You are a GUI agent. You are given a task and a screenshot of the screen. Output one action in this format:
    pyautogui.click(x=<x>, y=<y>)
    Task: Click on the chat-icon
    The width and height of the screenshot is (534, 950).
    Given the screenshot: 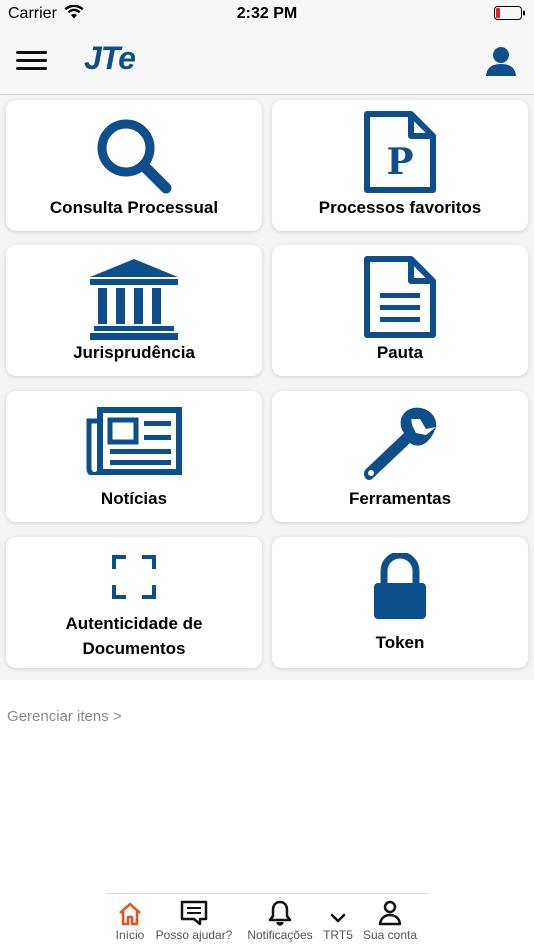 What is the action you would take?
    pyautogui.click(x=194, y=910)
    